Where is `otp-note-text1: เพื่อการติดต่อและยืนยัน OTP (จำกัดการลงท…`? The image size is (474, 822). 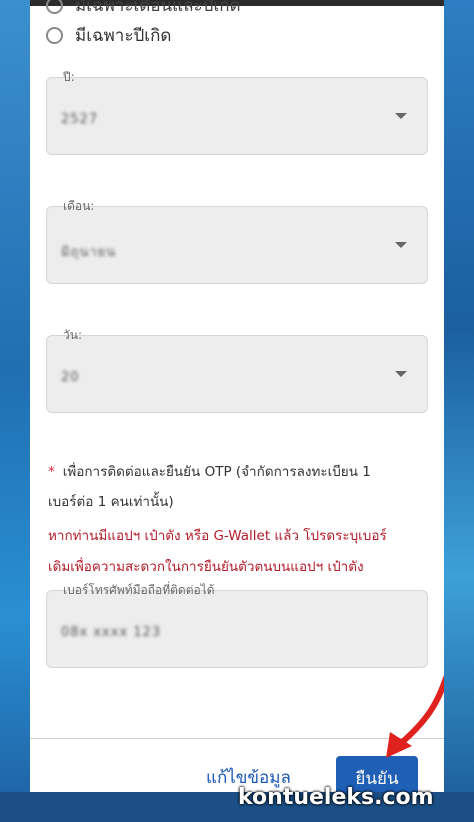
otp-note-text1: เพื่อการติดต่อและยืนยัน OTP (จำกัดการลงท… is located at coordinates (216, 472).